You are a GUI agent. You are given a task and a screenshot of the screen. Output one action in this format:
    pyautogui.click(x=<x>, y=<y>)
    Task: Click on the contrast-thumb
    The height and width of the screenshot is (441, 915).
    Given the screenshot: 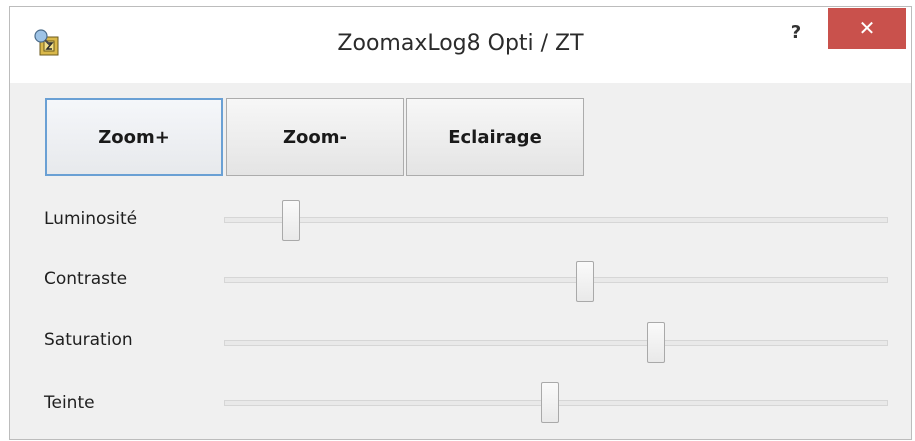 What is the action you would take?
    pyautogui.click(x=585, y=281)
    